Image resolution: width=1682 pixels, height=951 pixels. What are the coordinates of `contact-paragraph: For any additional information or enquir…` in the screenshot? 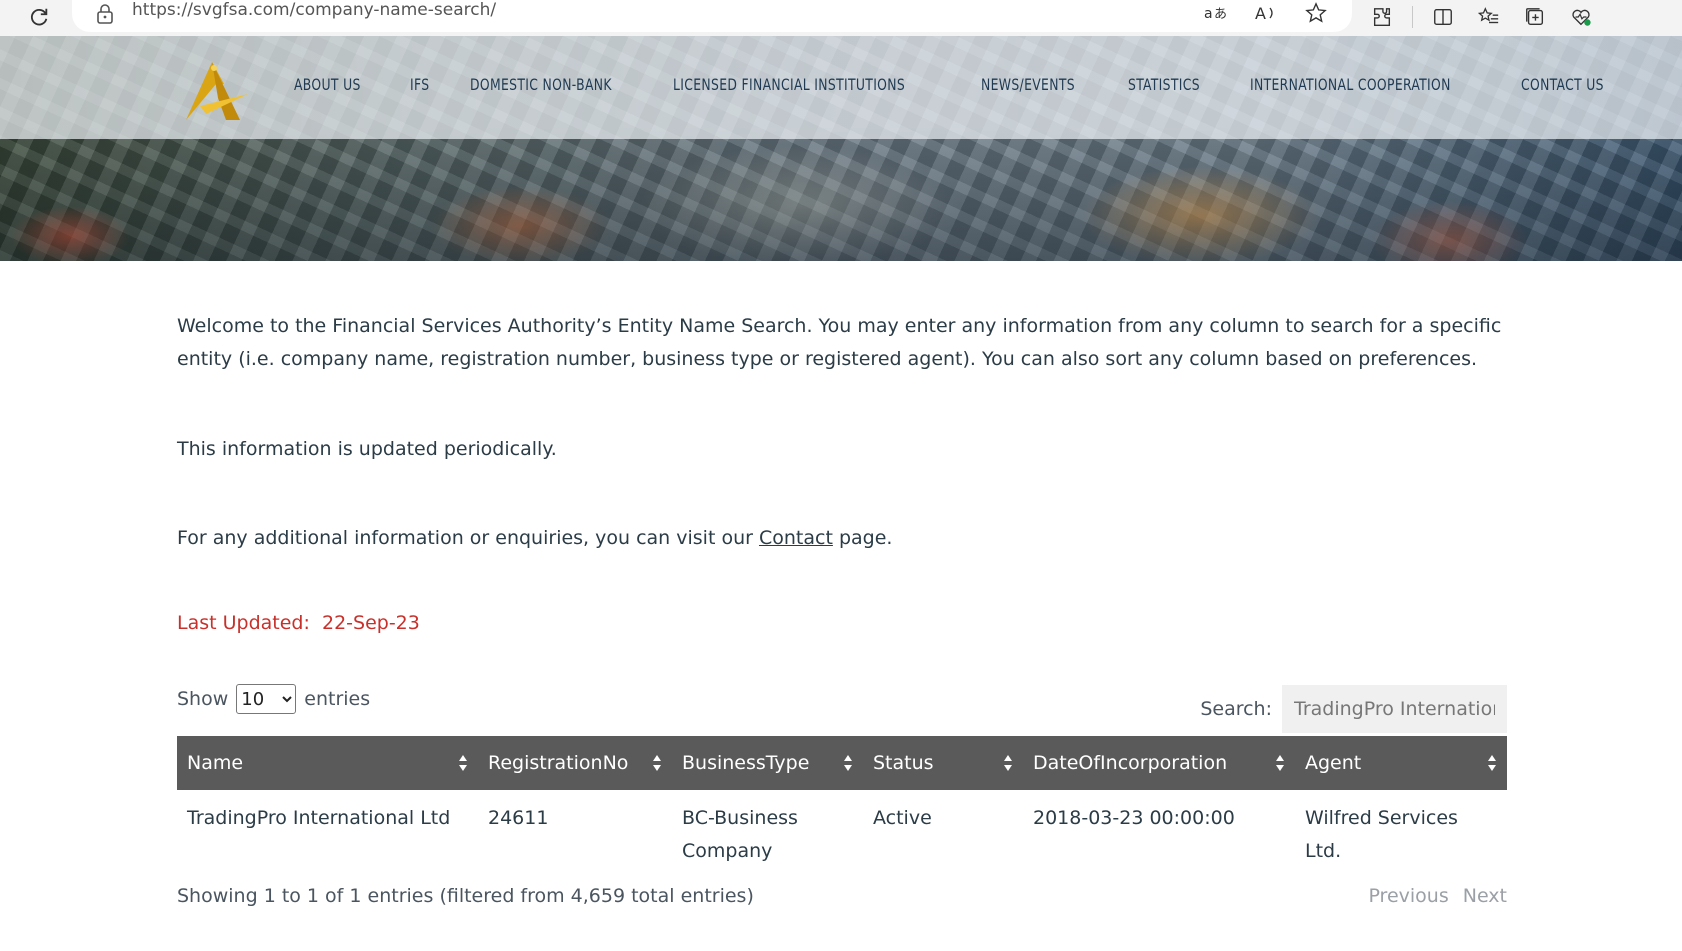 It's located at (534, 538).